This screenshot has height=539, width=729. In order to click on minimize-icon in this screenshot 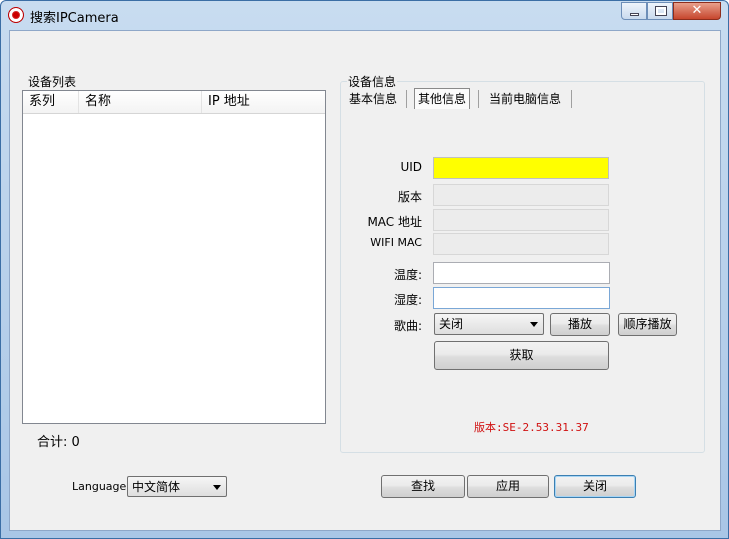, I will do `click(634, 14)`.